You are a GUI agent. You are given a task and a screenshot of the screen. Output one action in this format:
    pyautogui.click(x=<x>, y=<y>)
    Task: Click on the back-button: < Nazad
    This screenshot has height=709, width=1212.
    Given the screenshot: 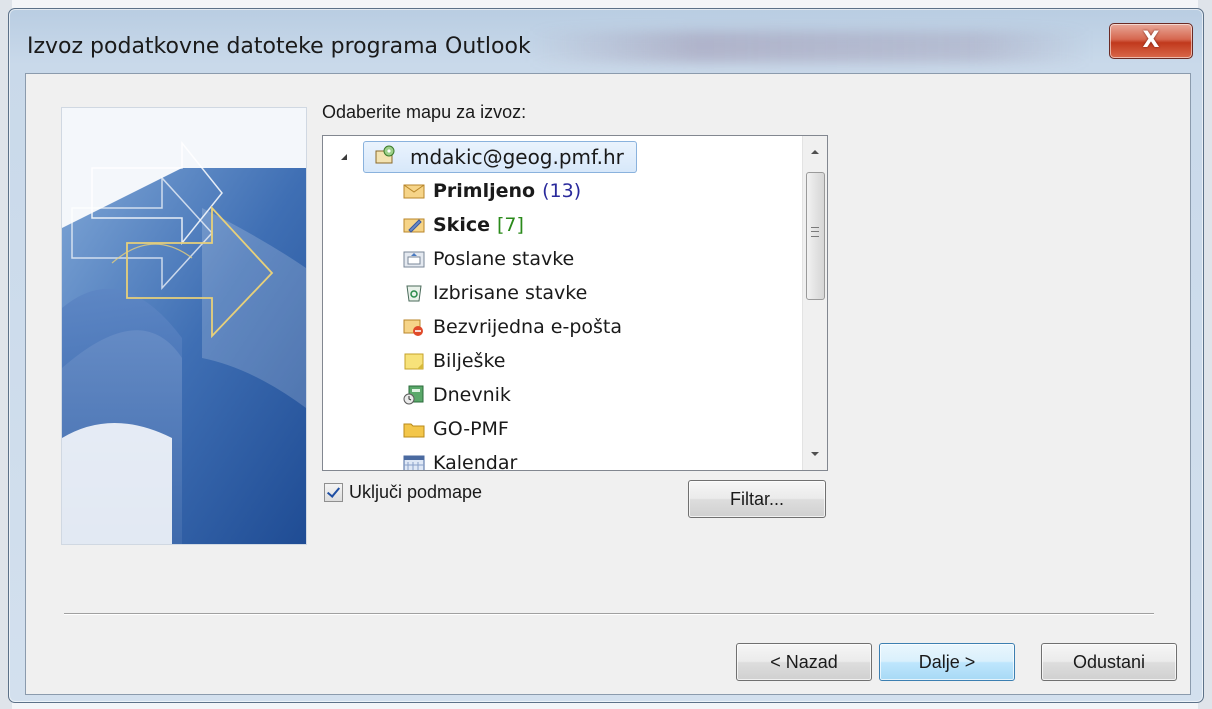 What is the action you would take?
    pyautogui.click(x=804, y=662)
    